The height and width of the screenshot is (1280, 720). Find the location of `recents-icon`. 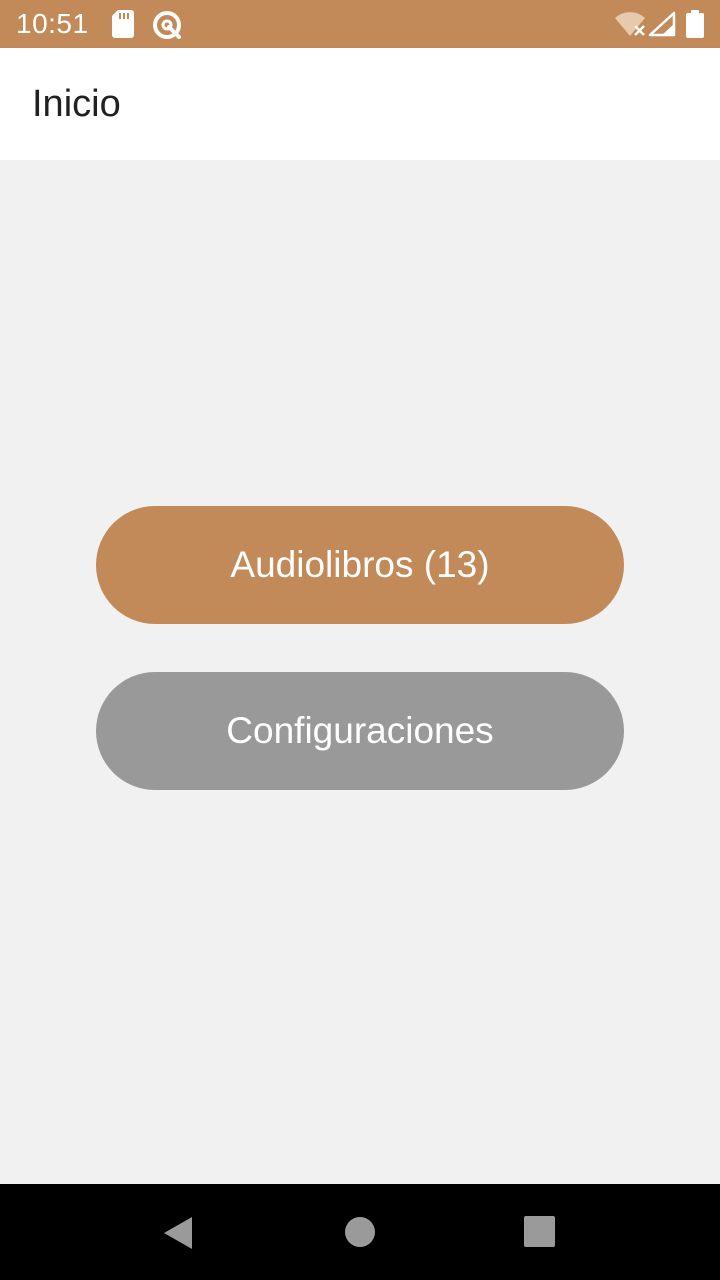

recents-icon is located at coordinates (539, 1231).